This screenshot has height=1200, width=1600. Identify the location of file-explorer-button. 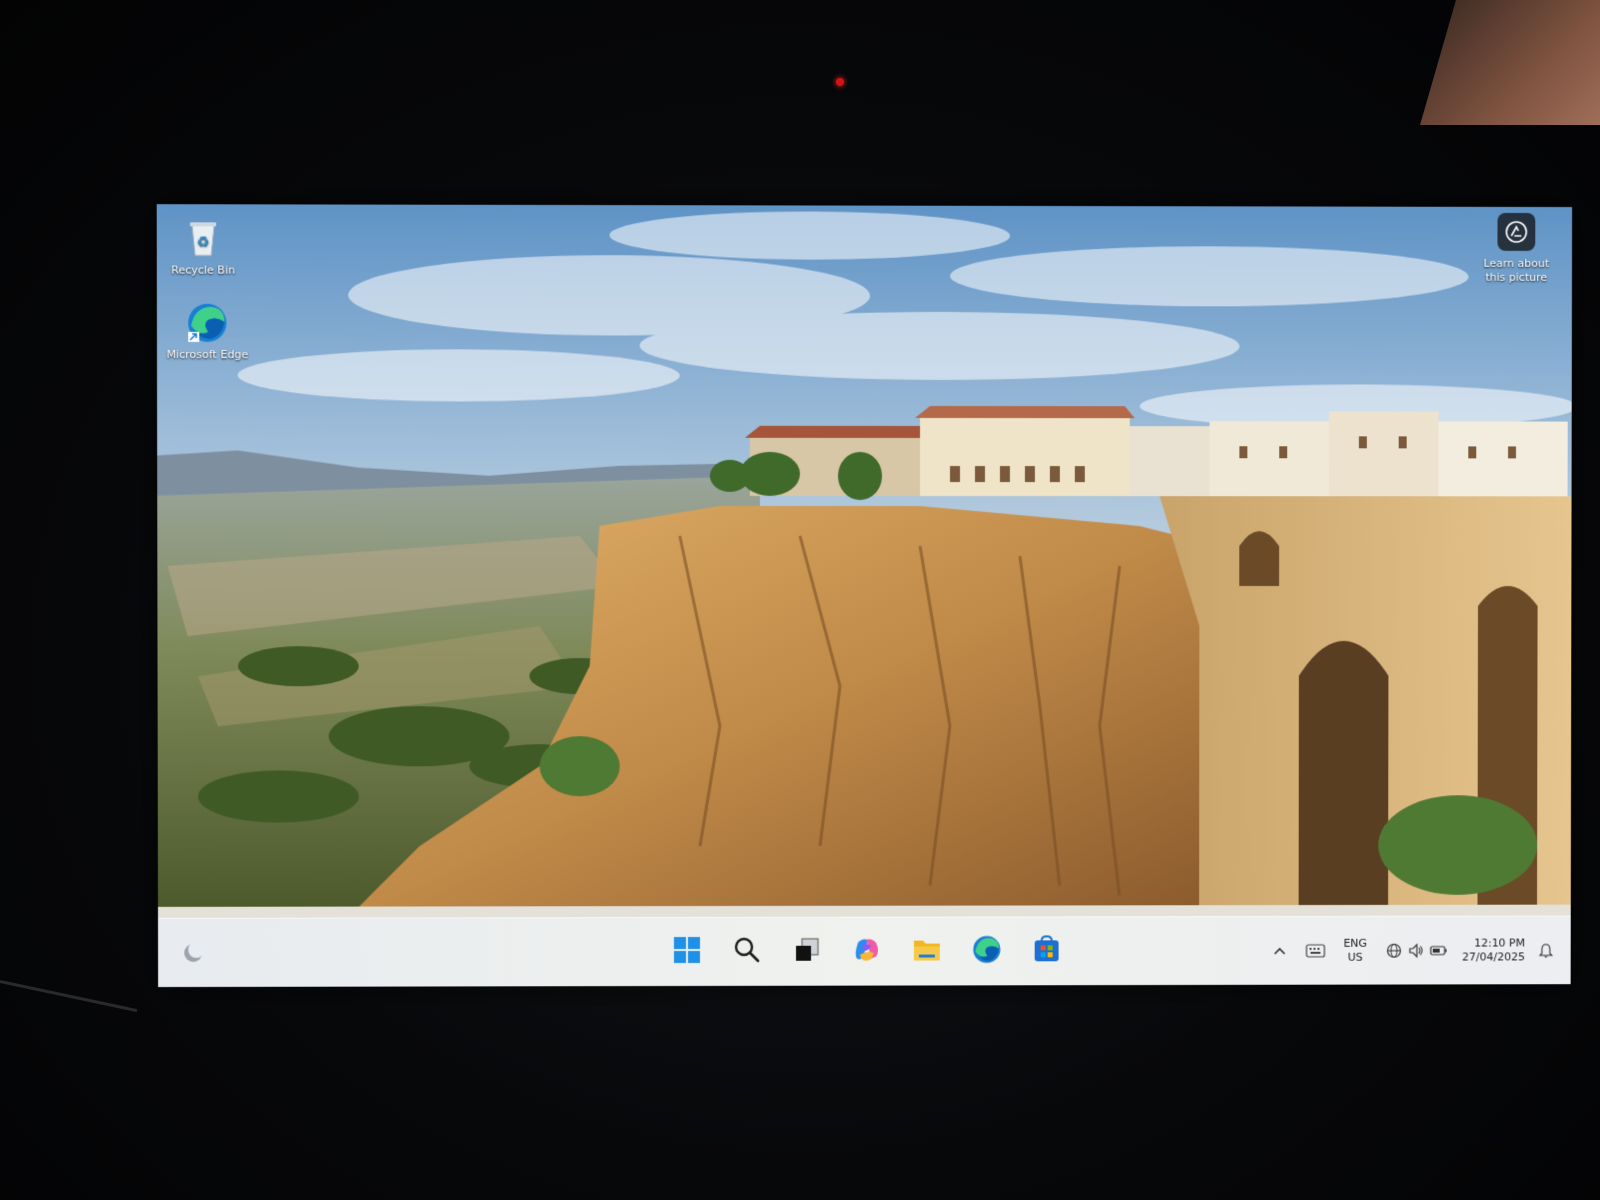
(927, 950).